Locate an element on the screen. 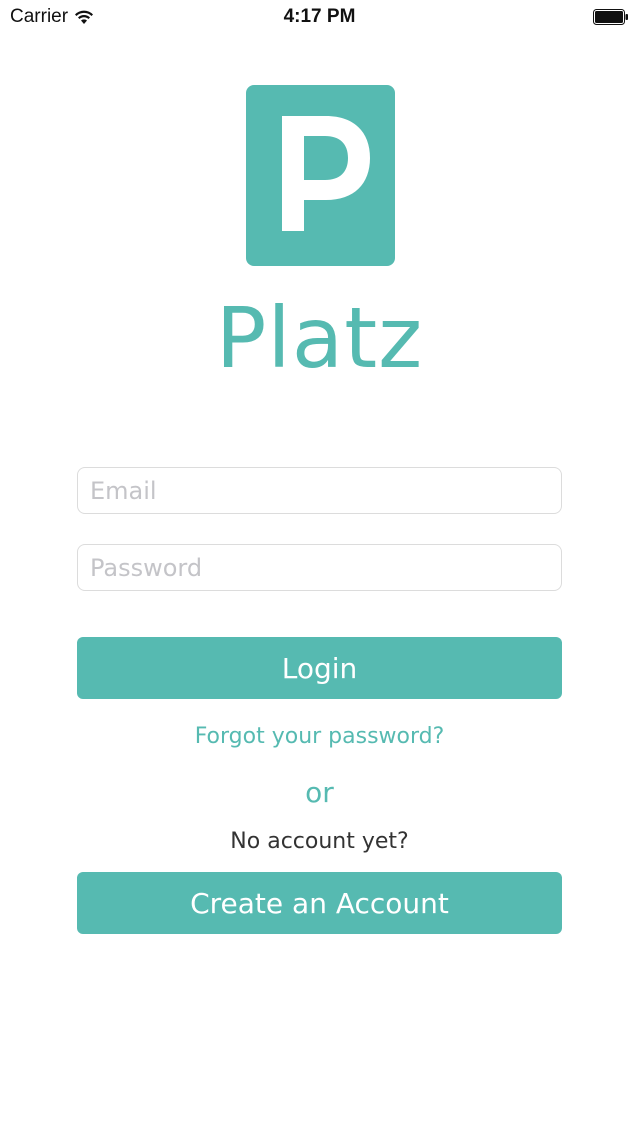 This screenshot has height=1136, width=639. email-field is located at coordinates (319, 490).